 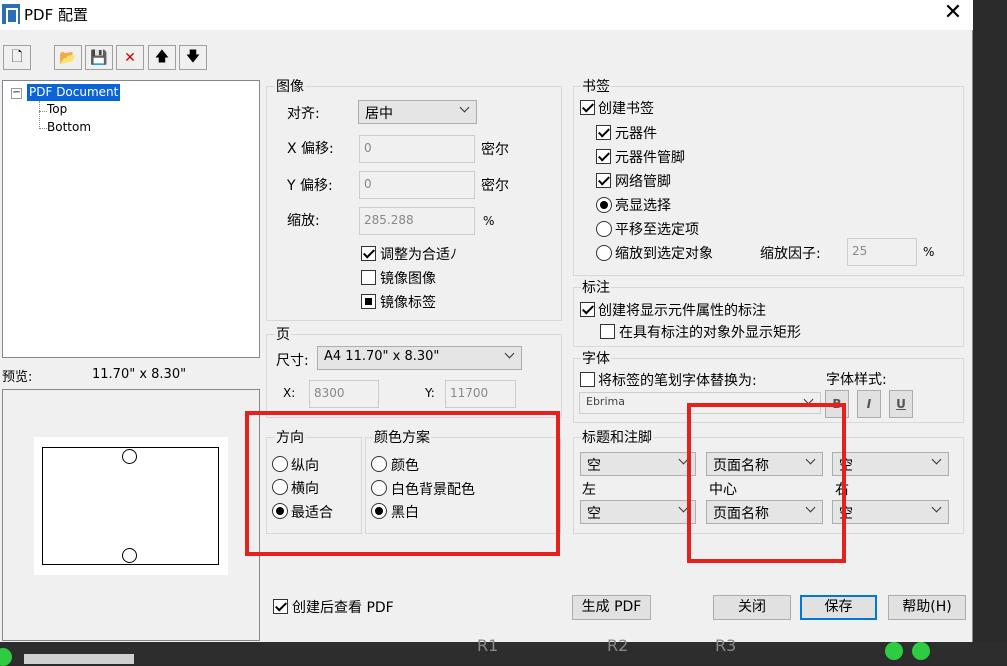 I want to click on tree-root-node: PDF Document, so click(x=74, y=92).